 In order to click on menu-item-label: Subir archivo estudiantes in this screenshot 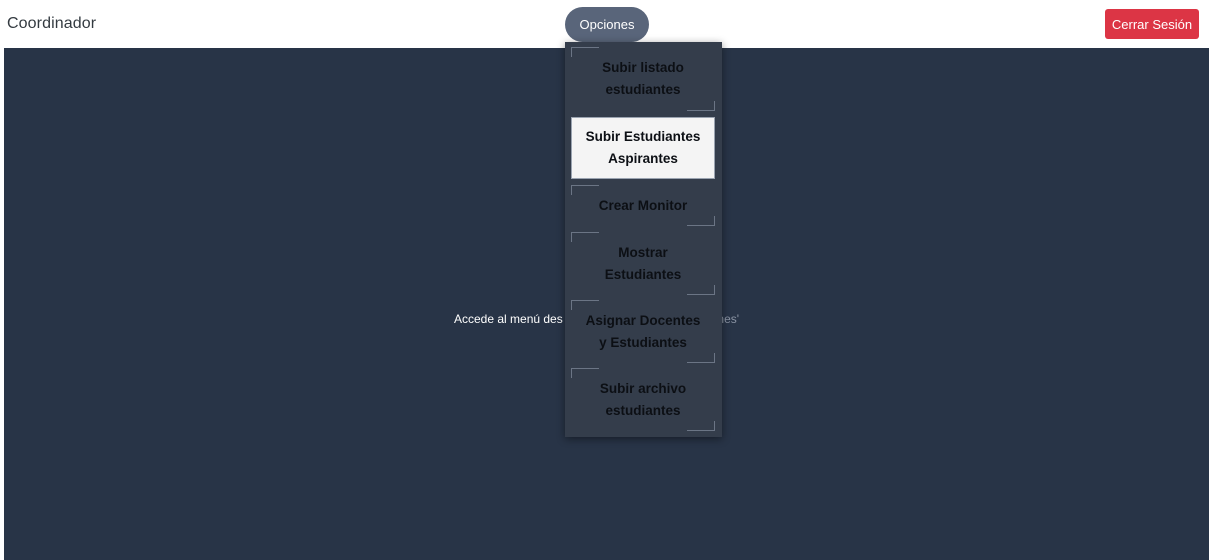, I will do `click(643, 399)`.